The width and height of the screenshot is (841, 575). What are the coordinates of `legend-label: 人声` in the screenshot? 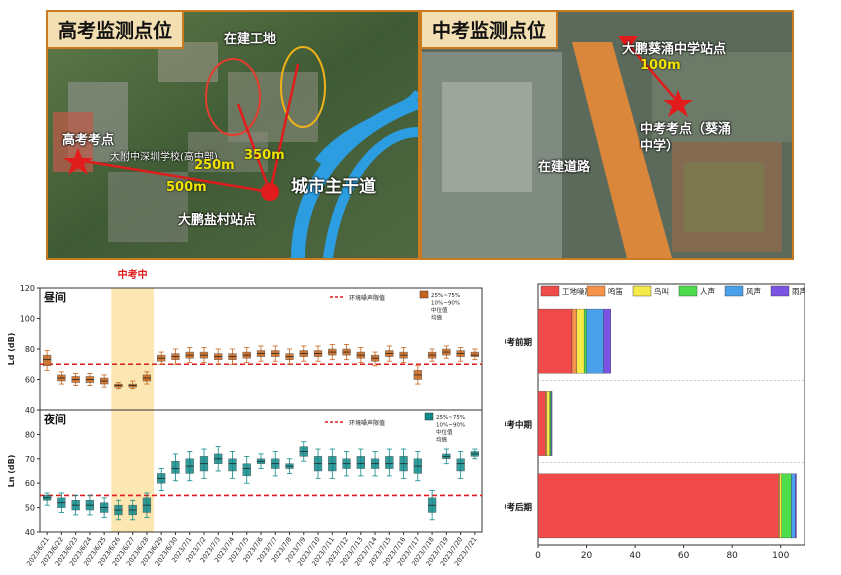 It's located at (707, 291).